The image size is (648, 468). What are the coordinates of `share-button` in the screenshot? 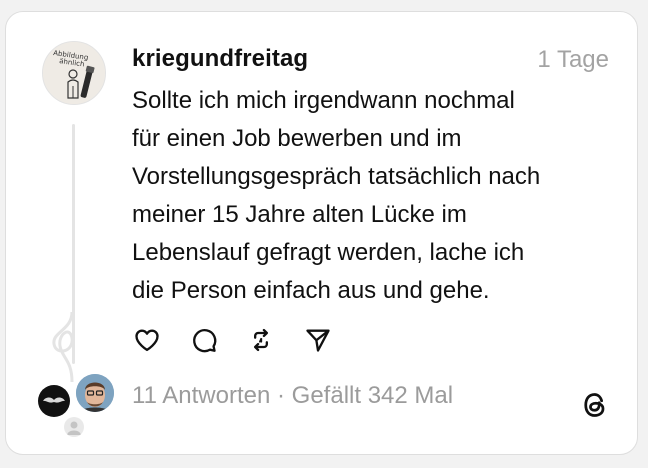 It's located at (318, 340).